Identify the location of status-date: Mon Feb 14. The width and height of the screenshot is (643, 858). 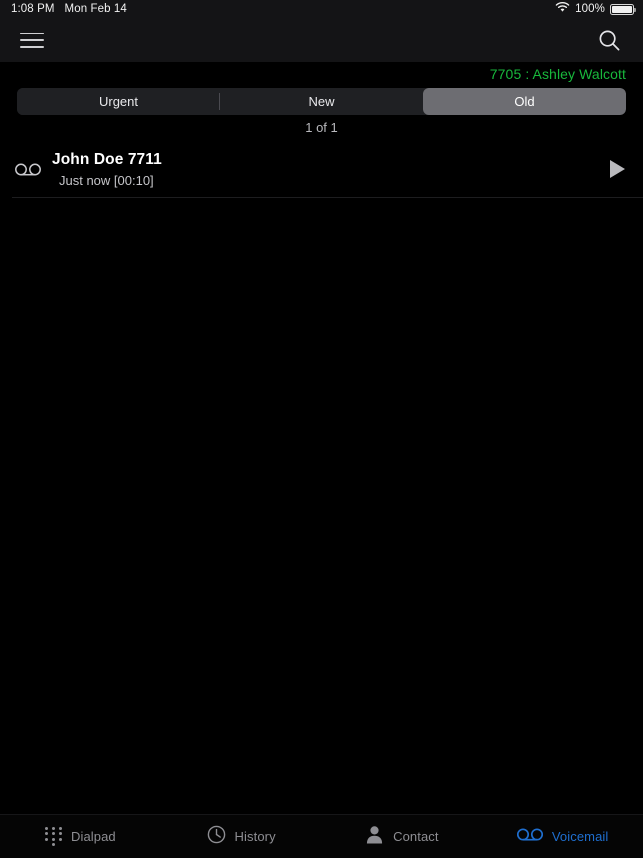
(95, 9).